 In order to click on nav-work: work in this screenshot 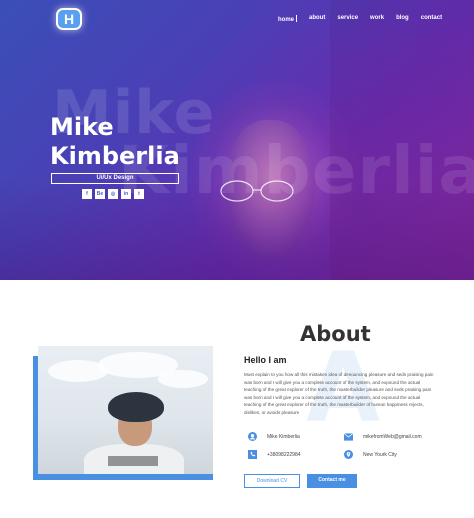, I will do `click(377, 19)`.